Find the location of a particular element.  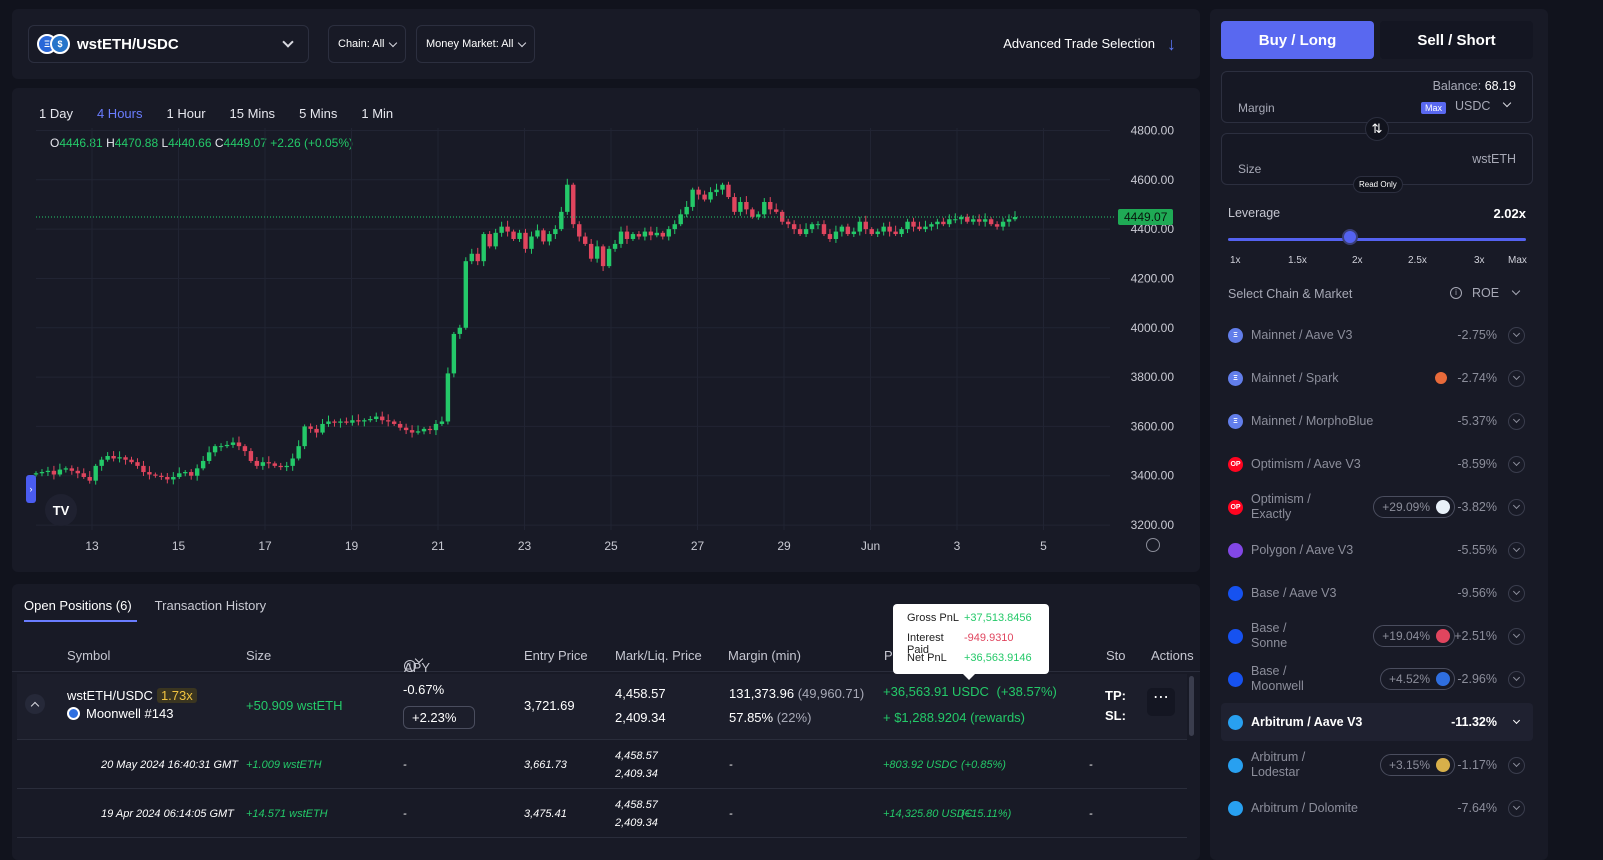

market-option-mainnet-aave-v3: Ξ Mainnet / Aave V3 -2.75% is located at coordinates (1377, 335).